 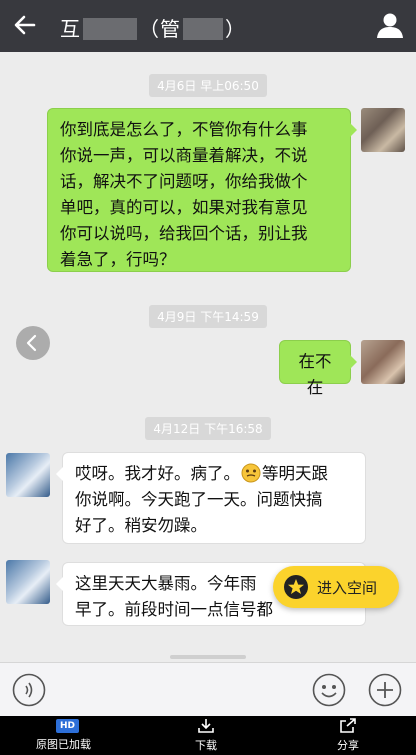 What do you see at coordinates (348, 745) in the screenshot?
I see `share-label: 分享` at bounding box center [348, 745].